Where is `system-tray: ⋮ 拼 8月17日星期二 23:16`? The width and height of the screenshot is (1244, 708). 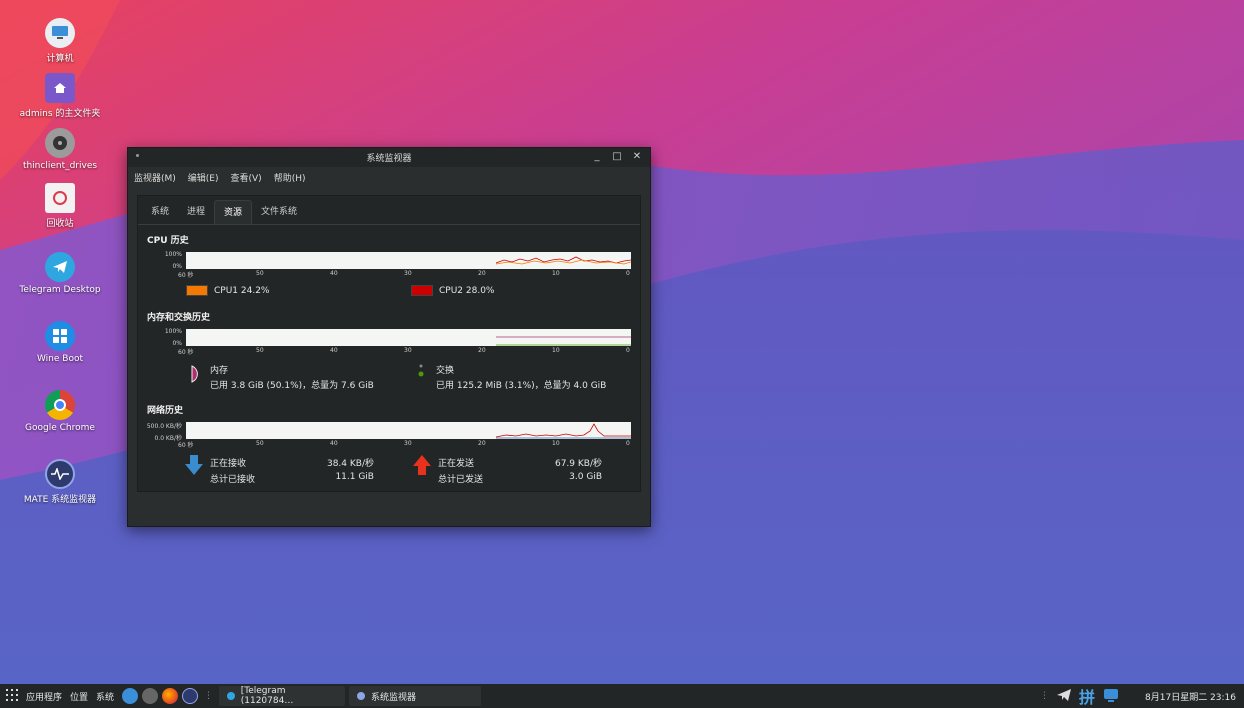 system-tray: ⋮ 拼 8月17日星期二 23:16 is located at coordinates (1138, 696).